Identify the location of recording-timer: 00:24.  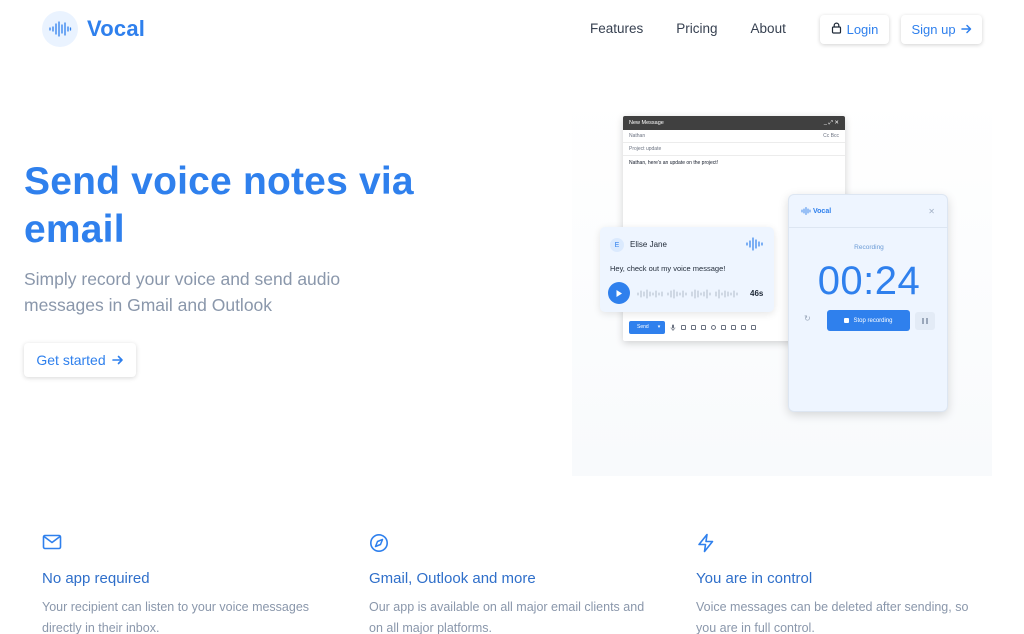
(869, 281).